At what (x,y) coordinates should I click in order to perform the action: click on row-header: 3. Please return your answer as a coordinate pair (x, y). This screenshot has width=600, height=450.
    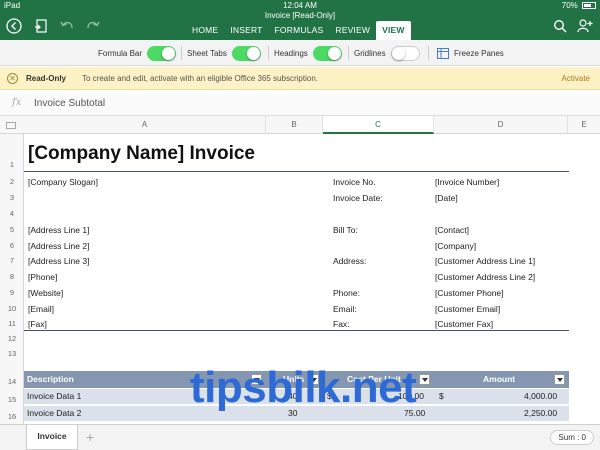
    Looking at the image, I should click on (11, 197).